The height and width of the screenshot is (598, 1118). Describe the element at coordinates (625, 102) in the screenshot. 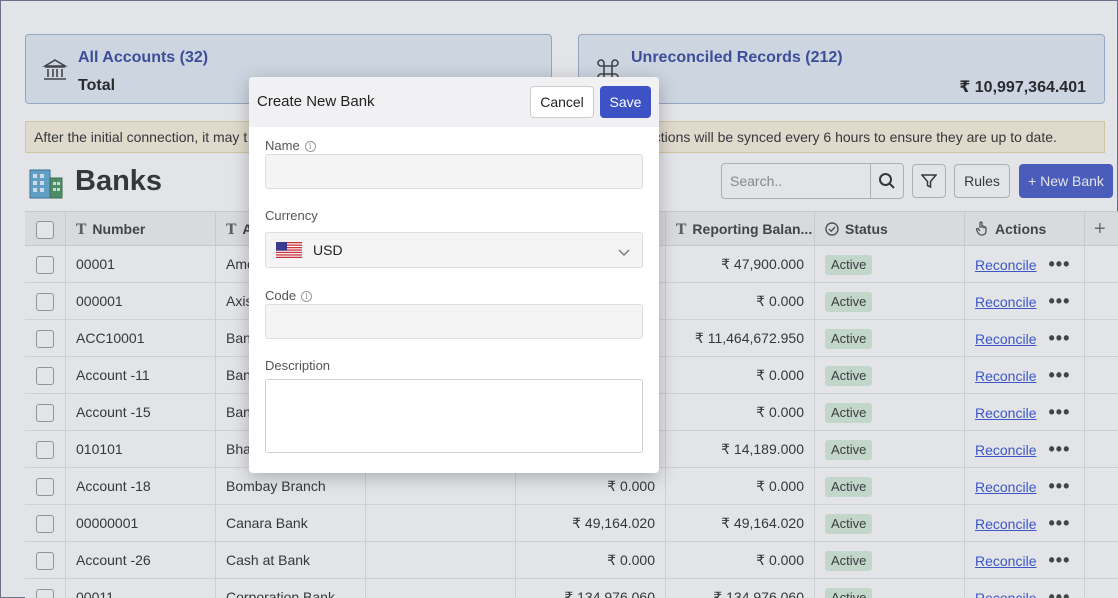

I see `save-button: Save` at that location.